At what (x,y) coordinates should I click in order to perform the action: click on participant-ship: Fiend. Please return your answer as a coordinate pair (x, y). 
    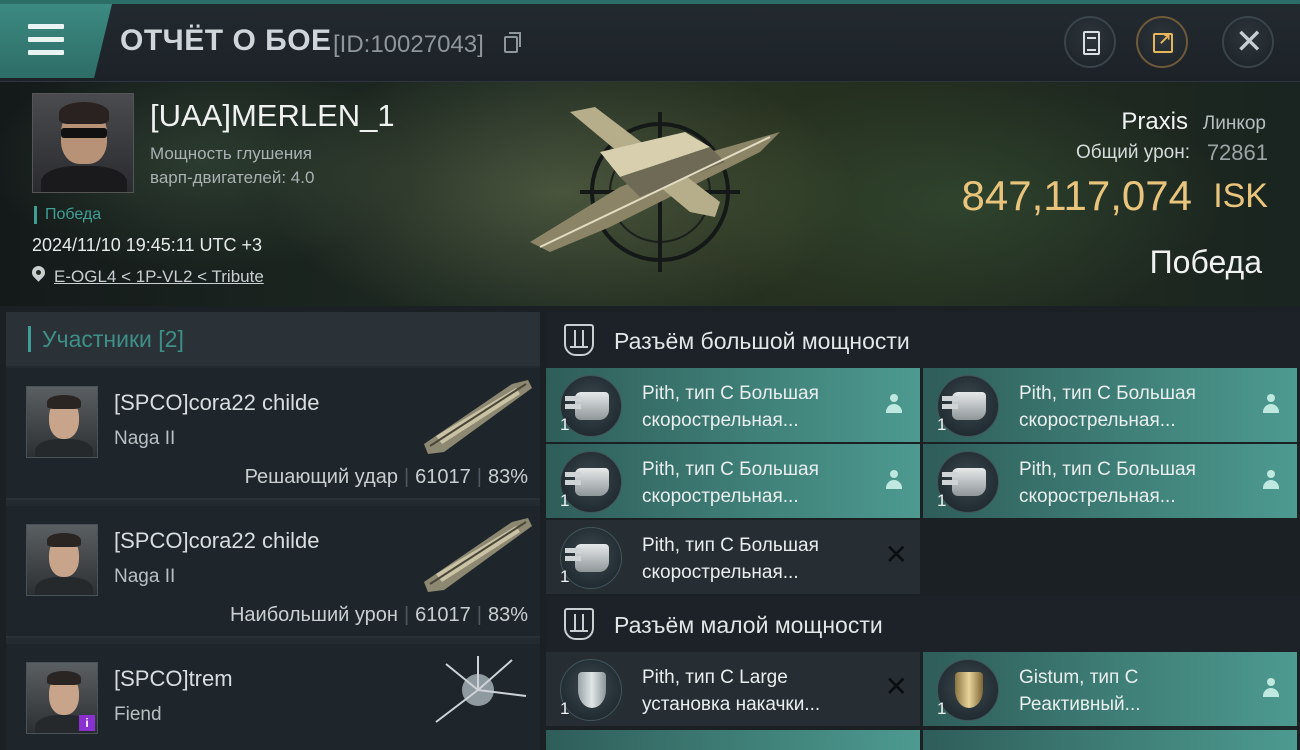
    Looking at the image, I should click on (138, 714).